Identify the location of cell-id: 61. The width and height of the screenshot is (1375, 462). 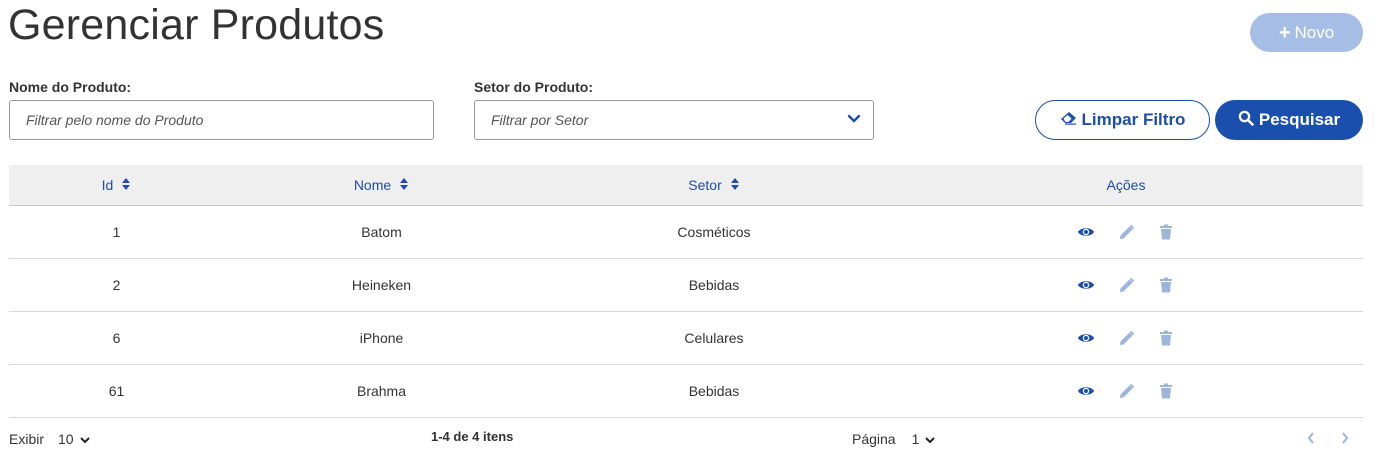
(116, 391).